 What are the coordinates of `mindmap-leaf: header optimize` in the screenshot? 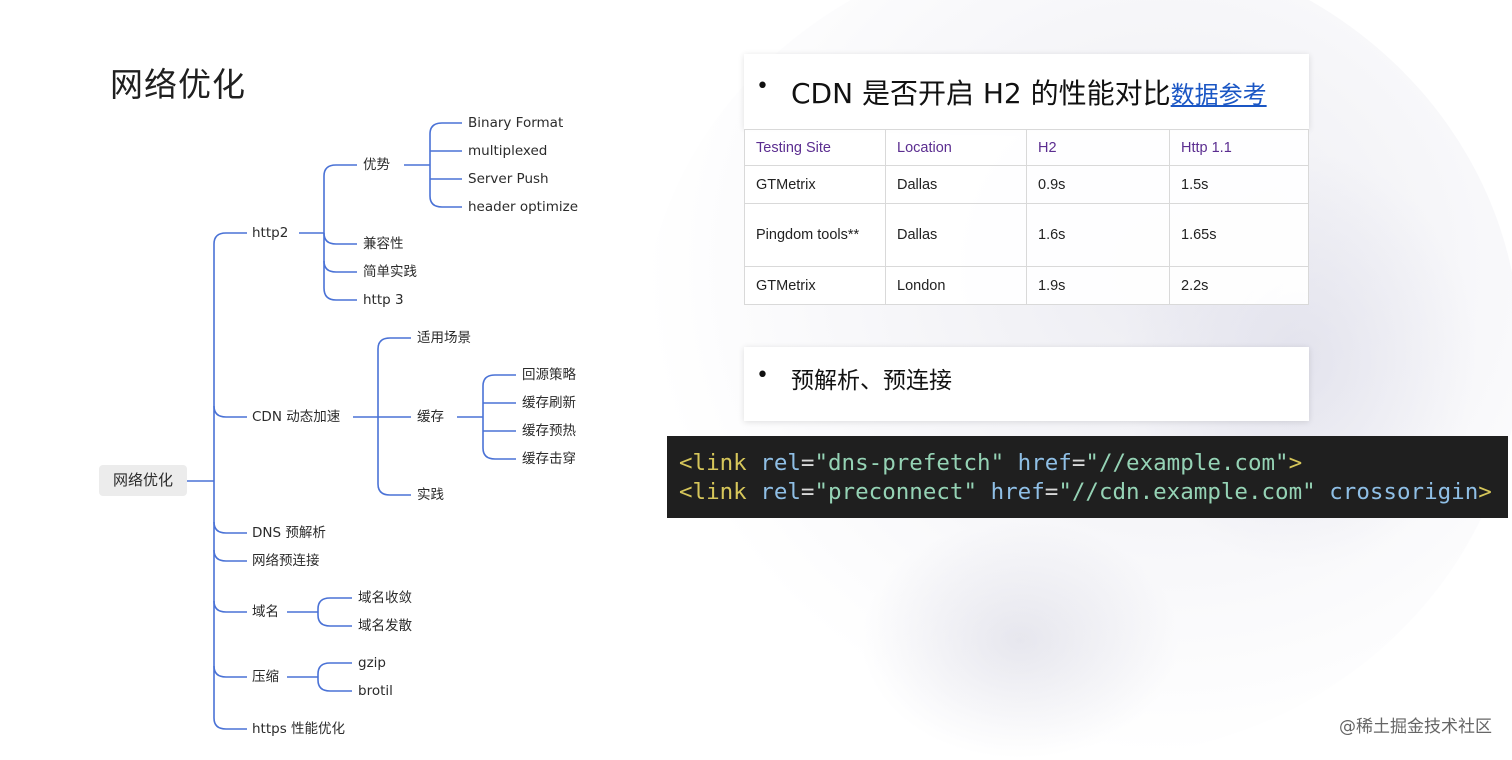 It's located at (523, 207).